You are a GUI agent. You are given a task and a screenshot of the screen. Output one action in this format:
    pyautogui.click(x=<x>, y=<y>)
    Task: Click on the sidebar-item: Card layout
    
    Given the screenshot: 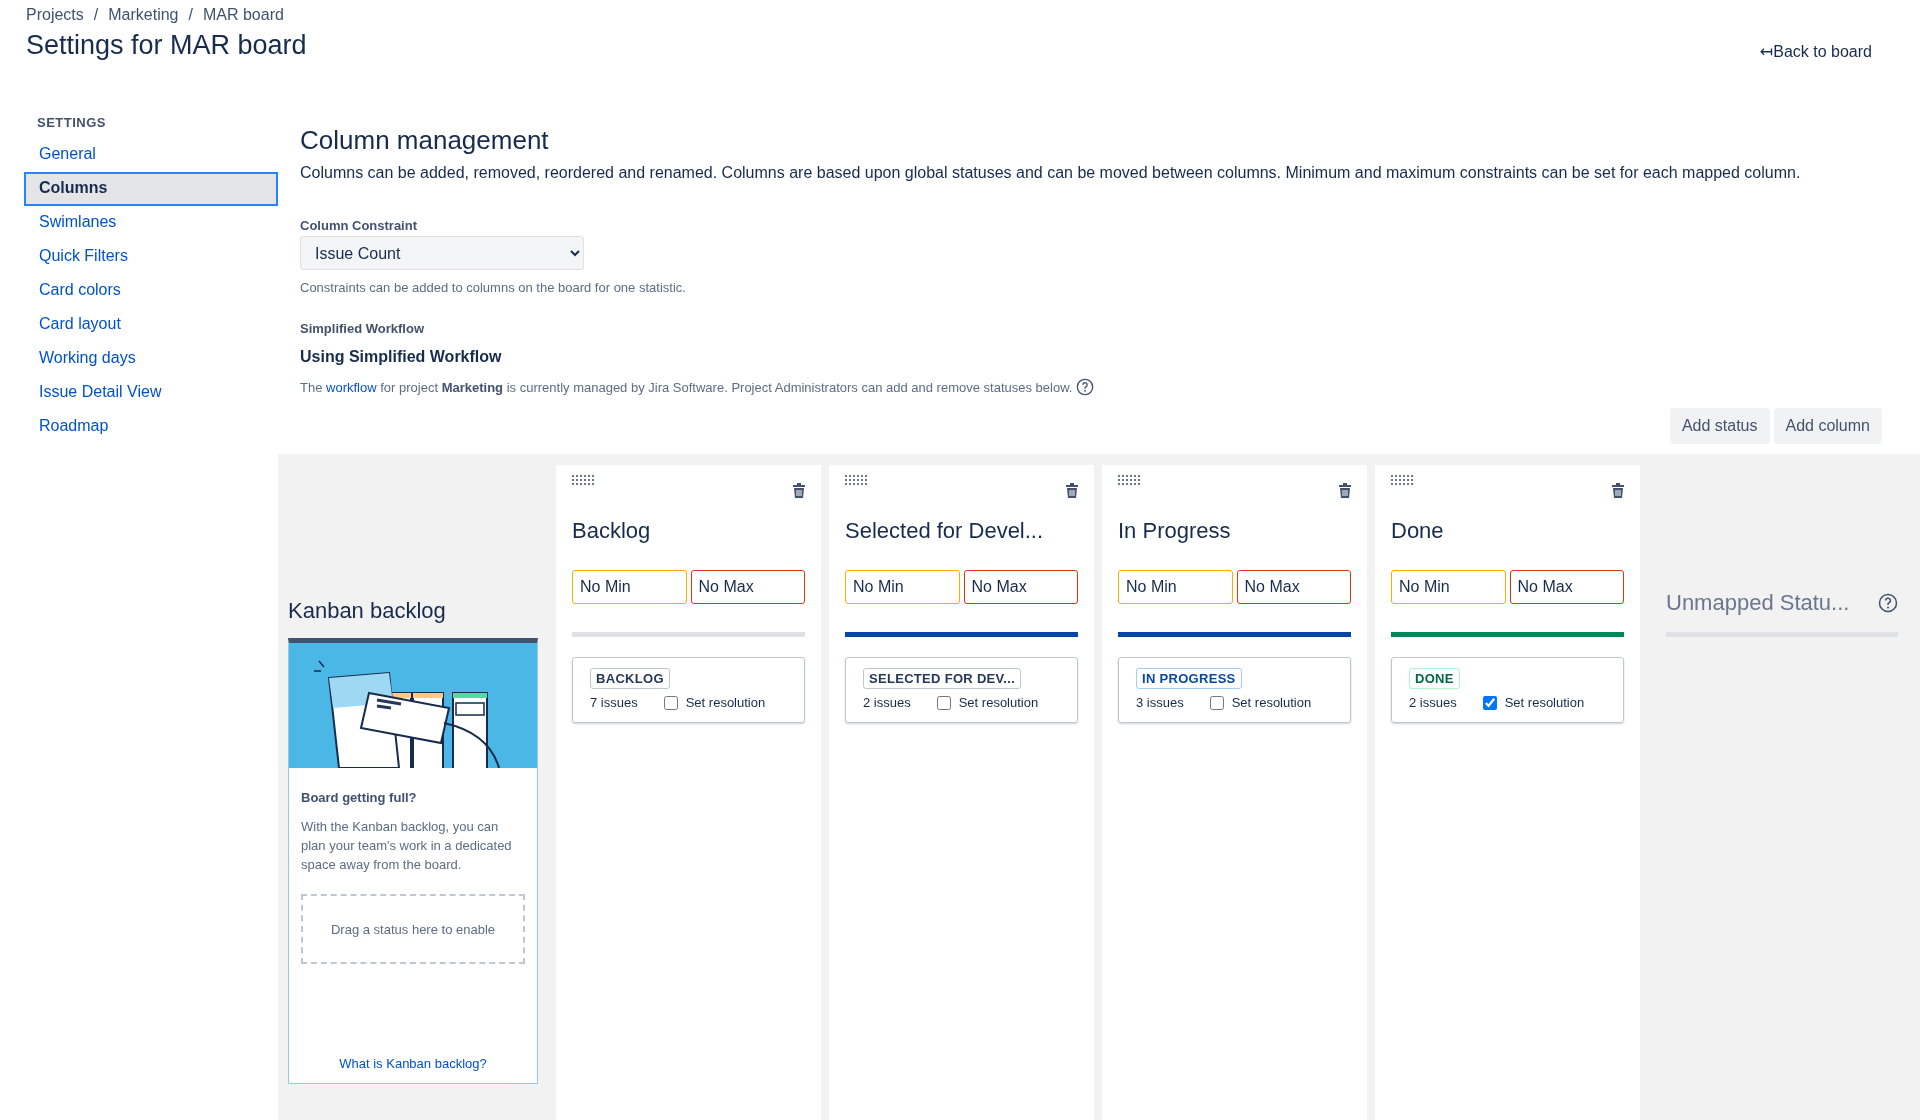 What is the action you would take?
    pyautogui.click(x=151, y=325)
    